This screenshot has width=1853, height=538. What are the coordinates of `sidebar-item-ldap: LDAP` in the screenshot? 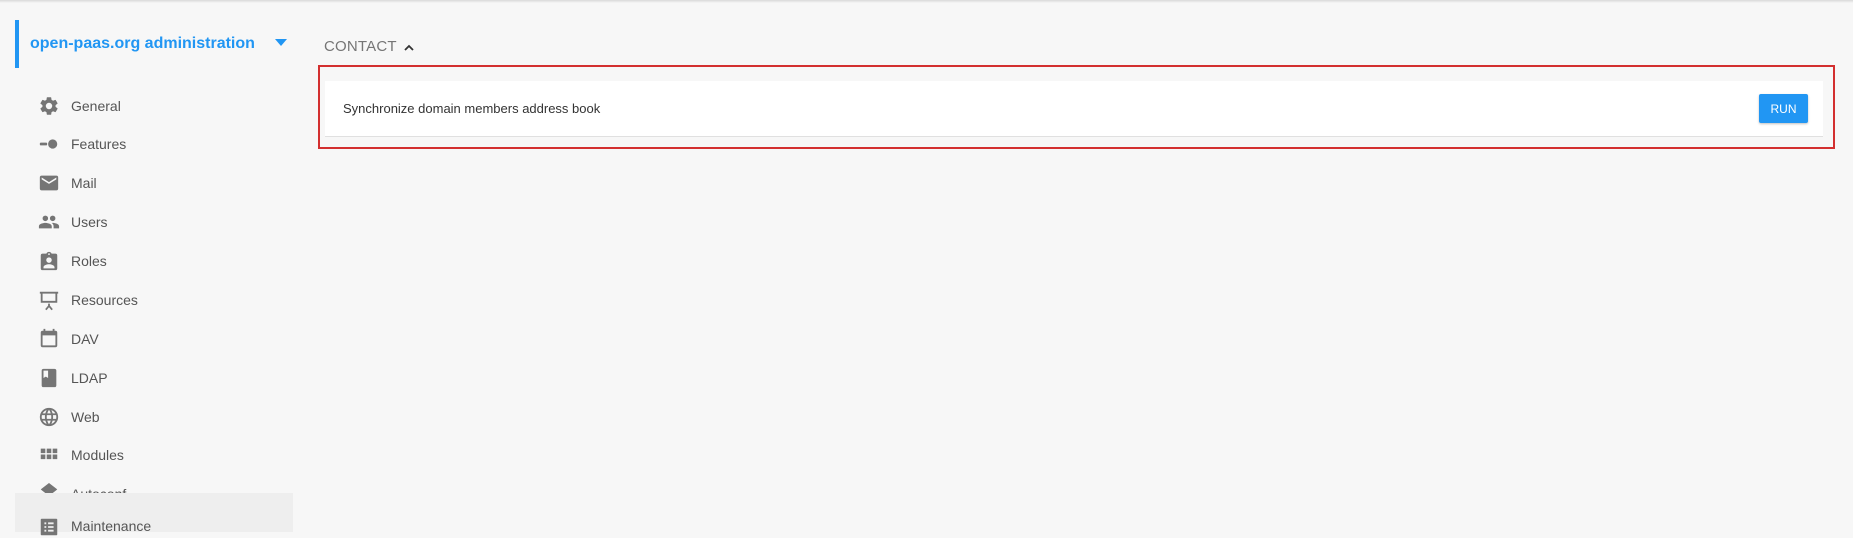 It's located at (154, 377).